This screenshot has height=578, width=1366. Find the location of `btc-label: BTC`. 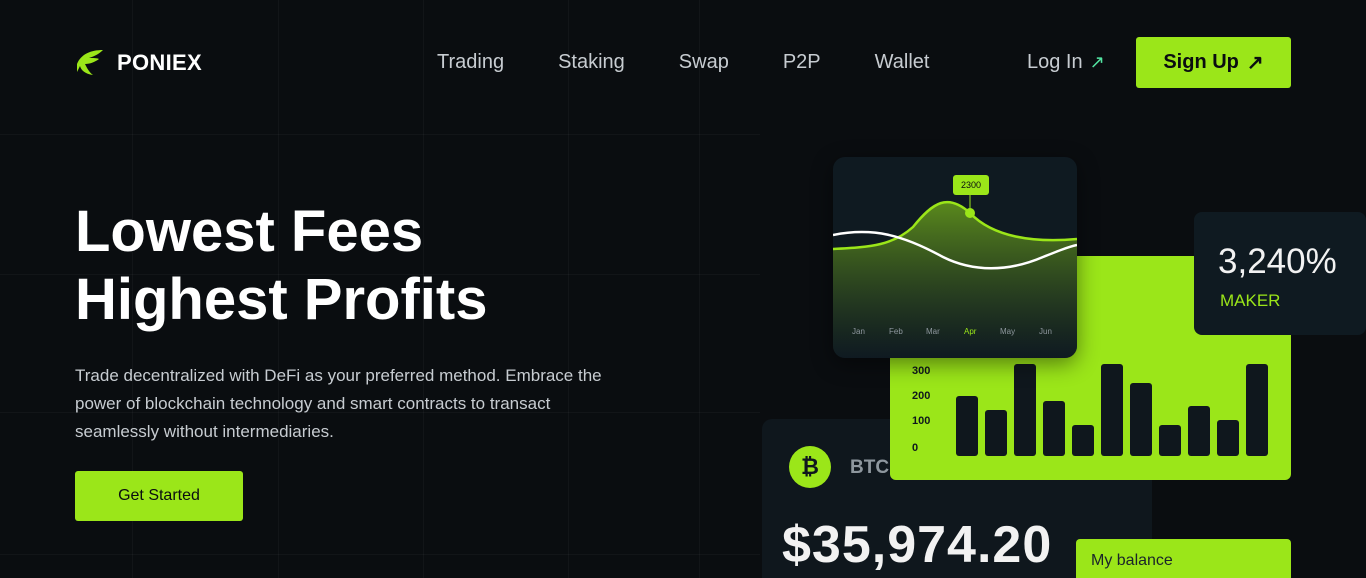

btc-label: BTC is located at coordinates (870, 467).